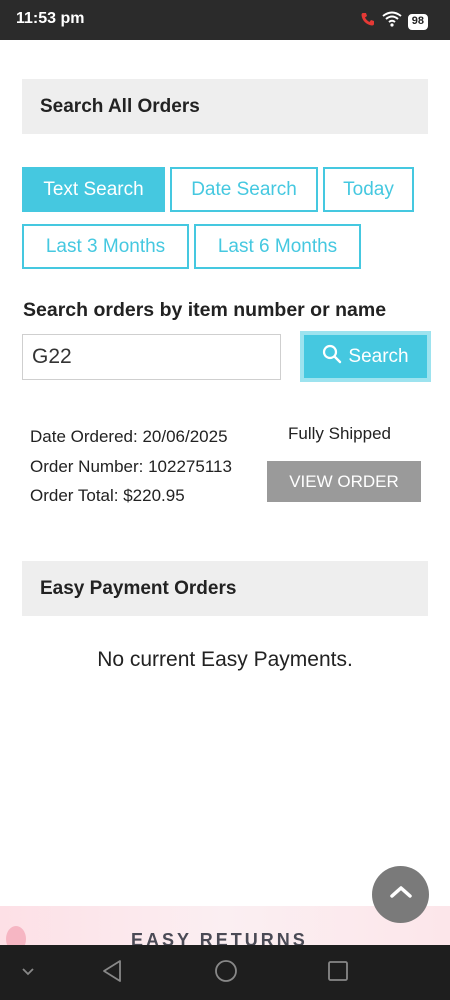  I want to click on status-bar: 11:53 pm 98, so click(225, 20).